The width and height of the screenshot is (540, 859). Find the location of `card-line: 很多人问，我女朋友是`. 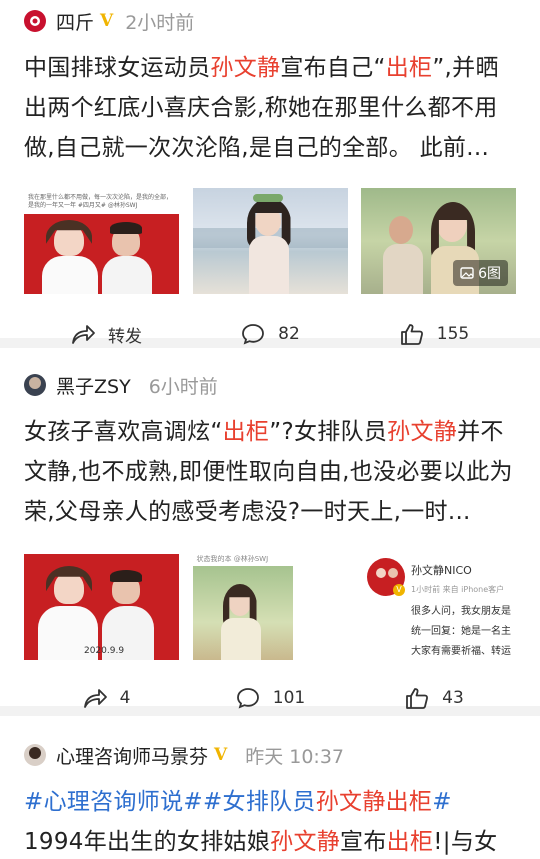

card-line: 很多人问，我女朋友是 is located at coordinates (461, 611).